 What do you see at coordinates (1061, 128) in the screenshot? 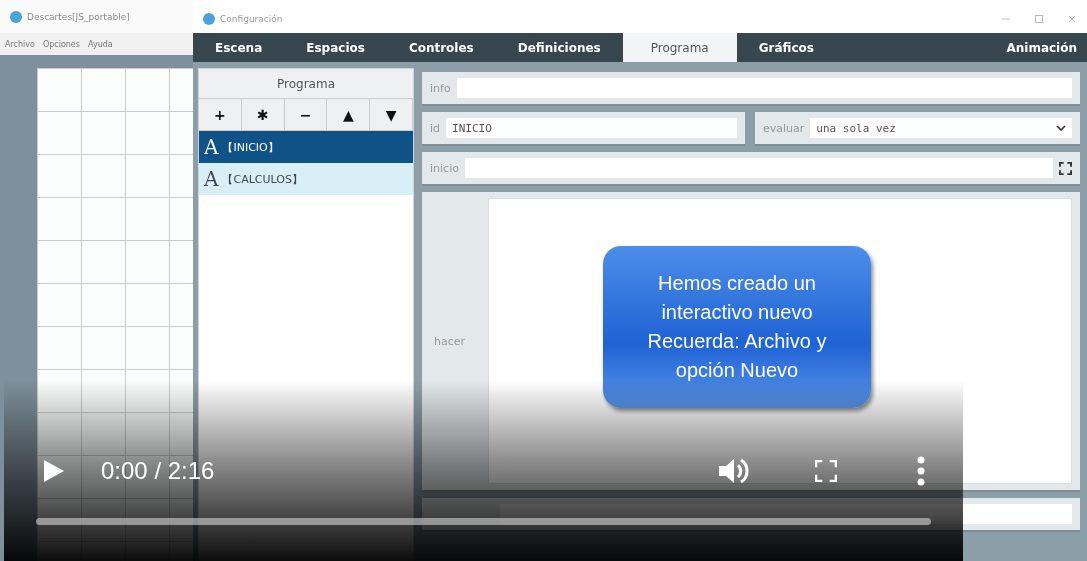
I see `chevron-down-icon` at bounding box center [1061, 128].